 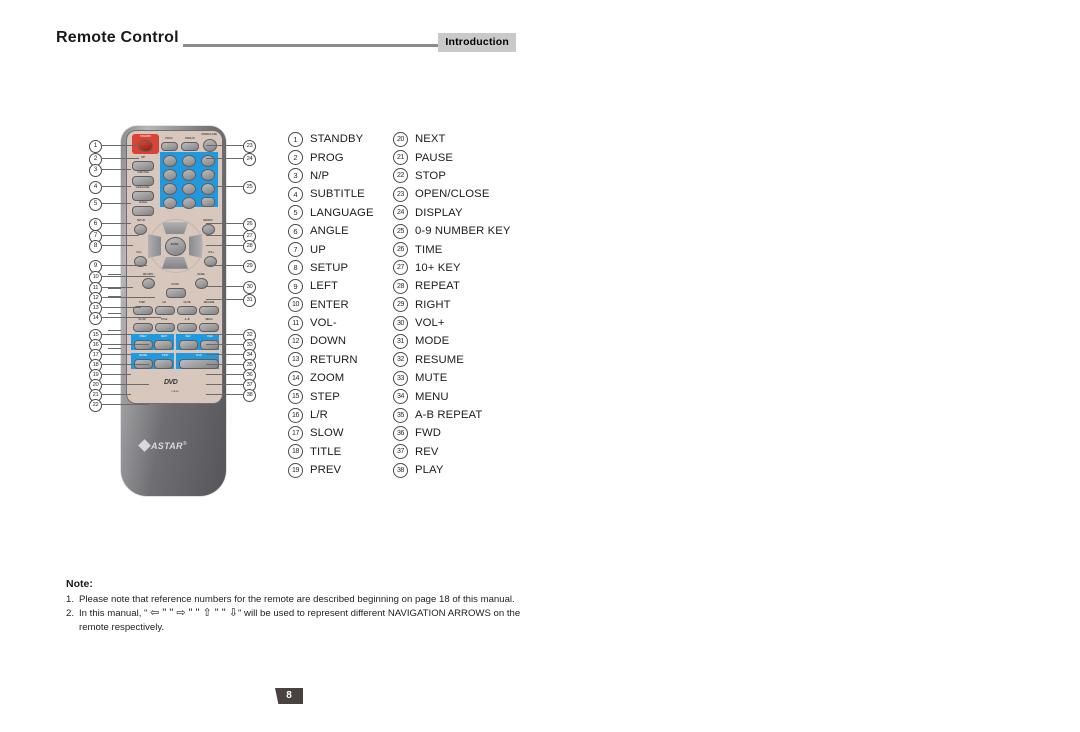 I want to click on button-next, so click(x=163, y=345).